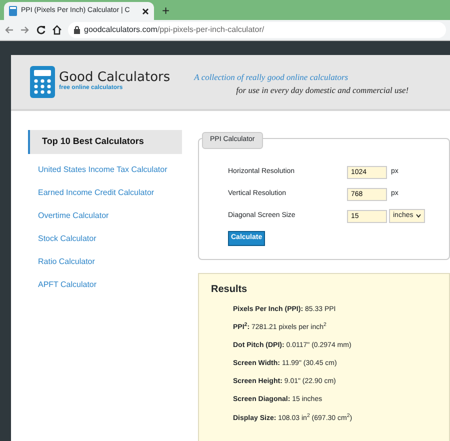  Describe the element at coordinates (272, 77) in the screenshot. I see `tagline: A collection of really good online calculators` at that location.